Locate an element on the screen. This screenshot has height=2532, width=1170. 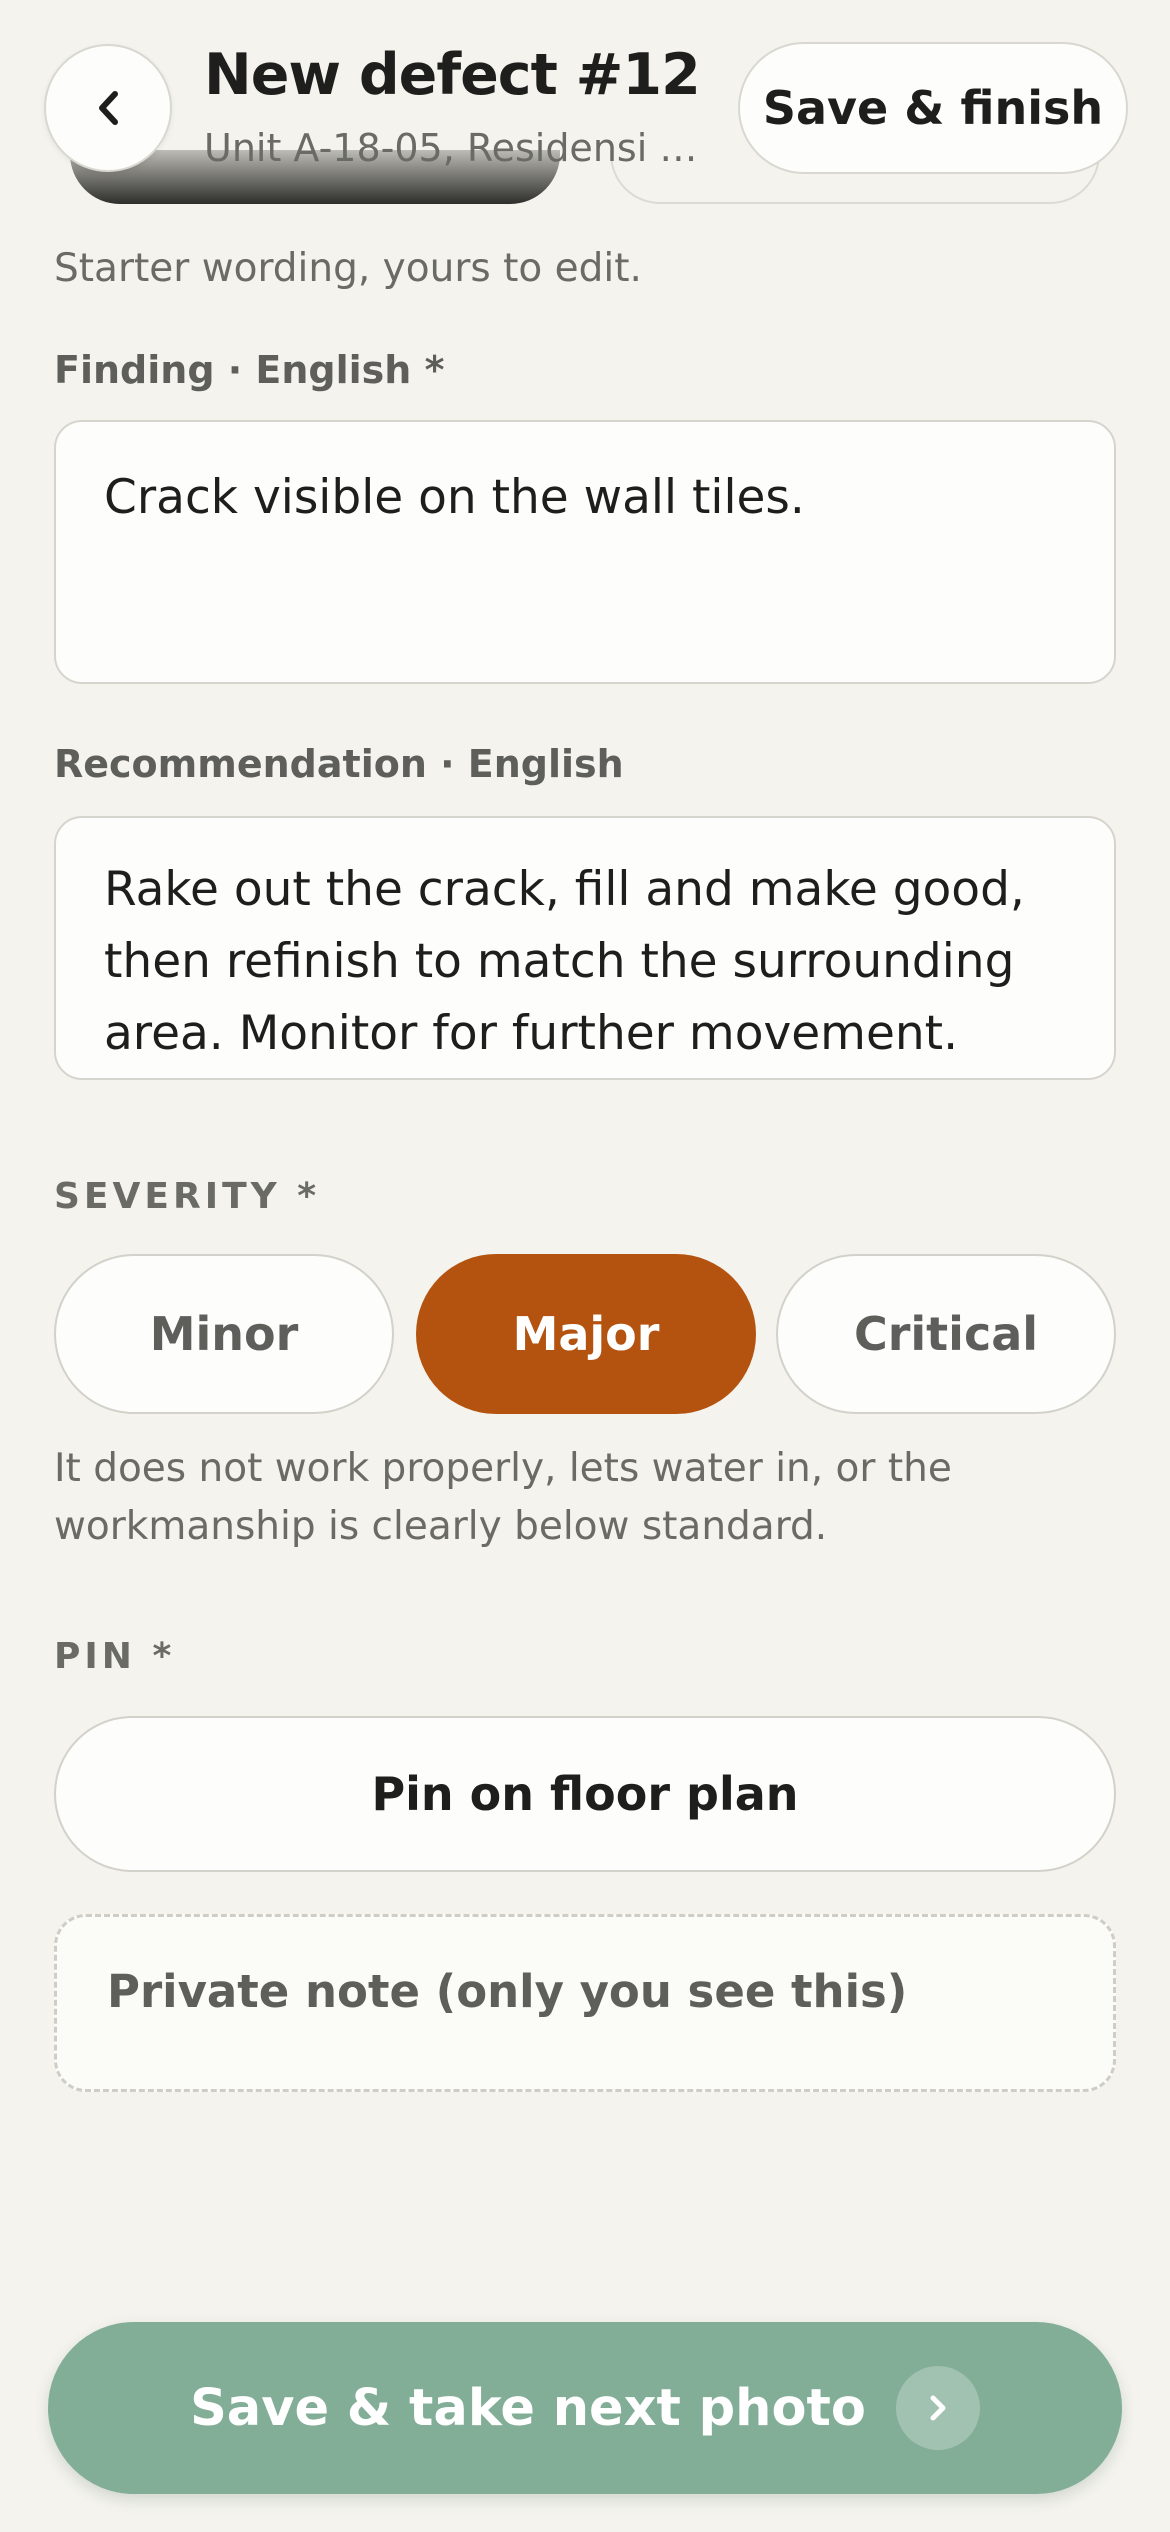
starter-wording-hint: Starter wording, yours to edit. is located at coordinates (348, 268).